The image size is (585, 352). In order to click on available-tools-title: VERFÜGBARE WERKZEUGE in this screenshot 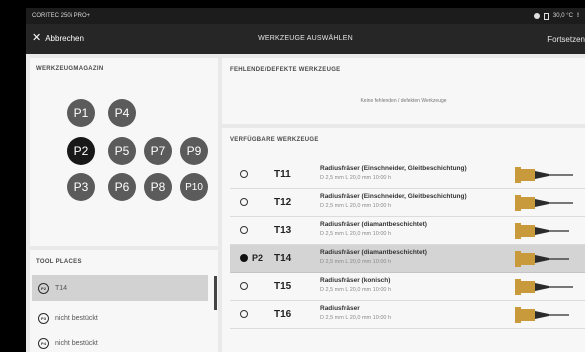, I will do `click(274, 140)`.